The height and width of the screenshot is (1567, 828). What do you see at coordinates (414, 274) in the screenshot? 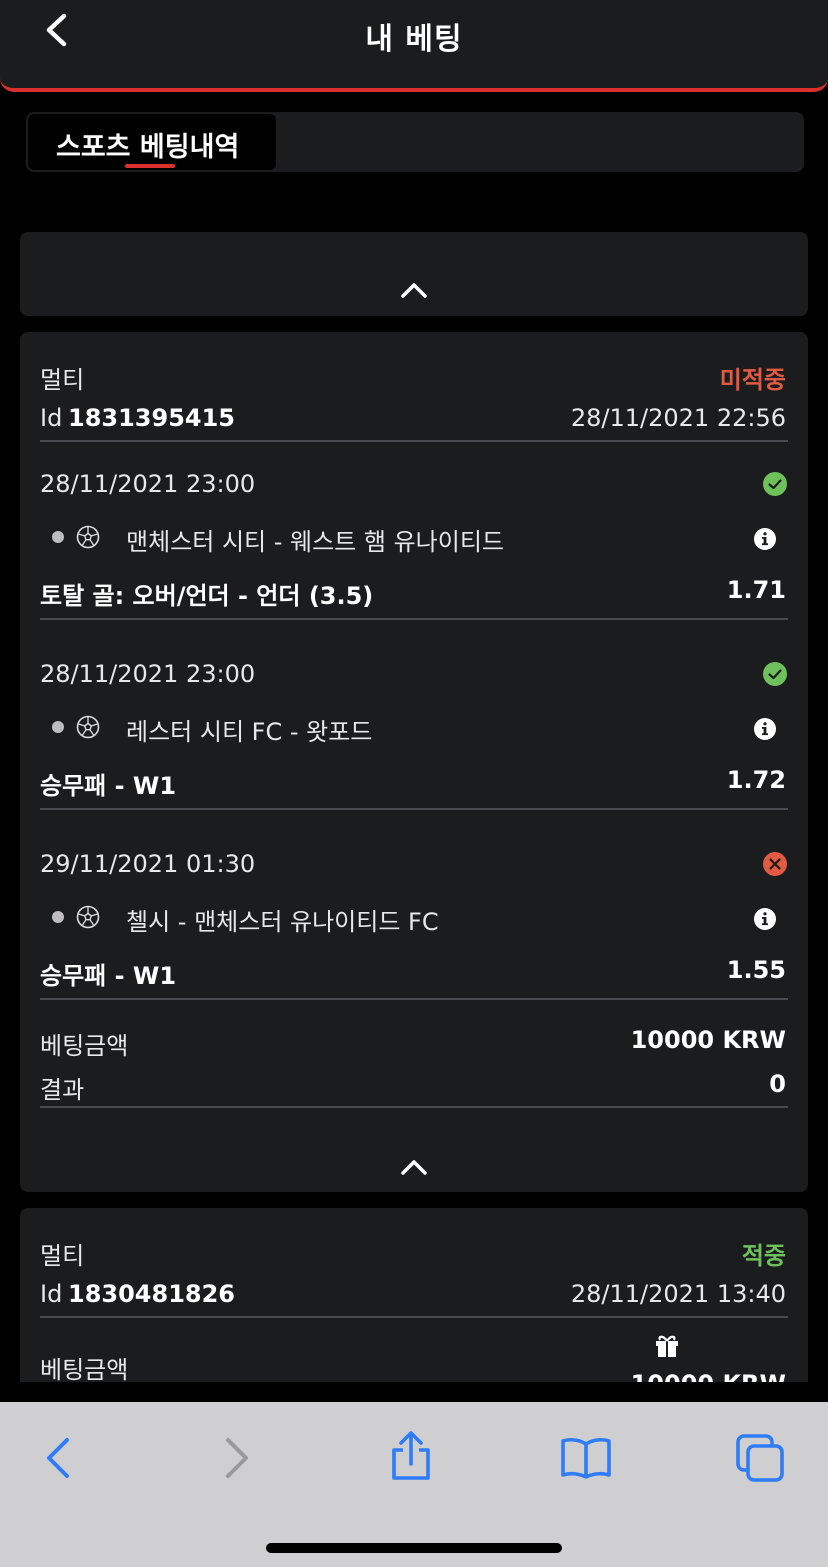
I see `collapsed-bet-card` at bounding box center [414, 274].